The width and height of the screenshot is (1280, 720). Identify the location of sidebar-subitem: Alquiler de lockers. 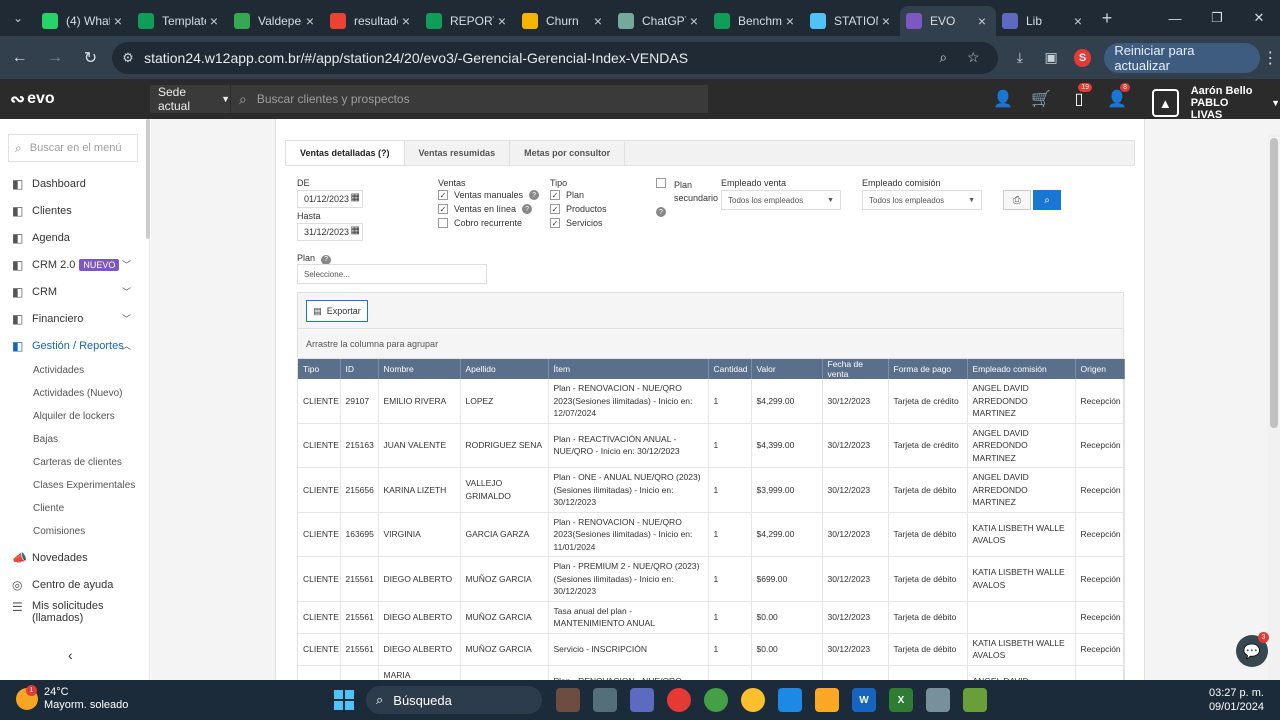
(74, 416).